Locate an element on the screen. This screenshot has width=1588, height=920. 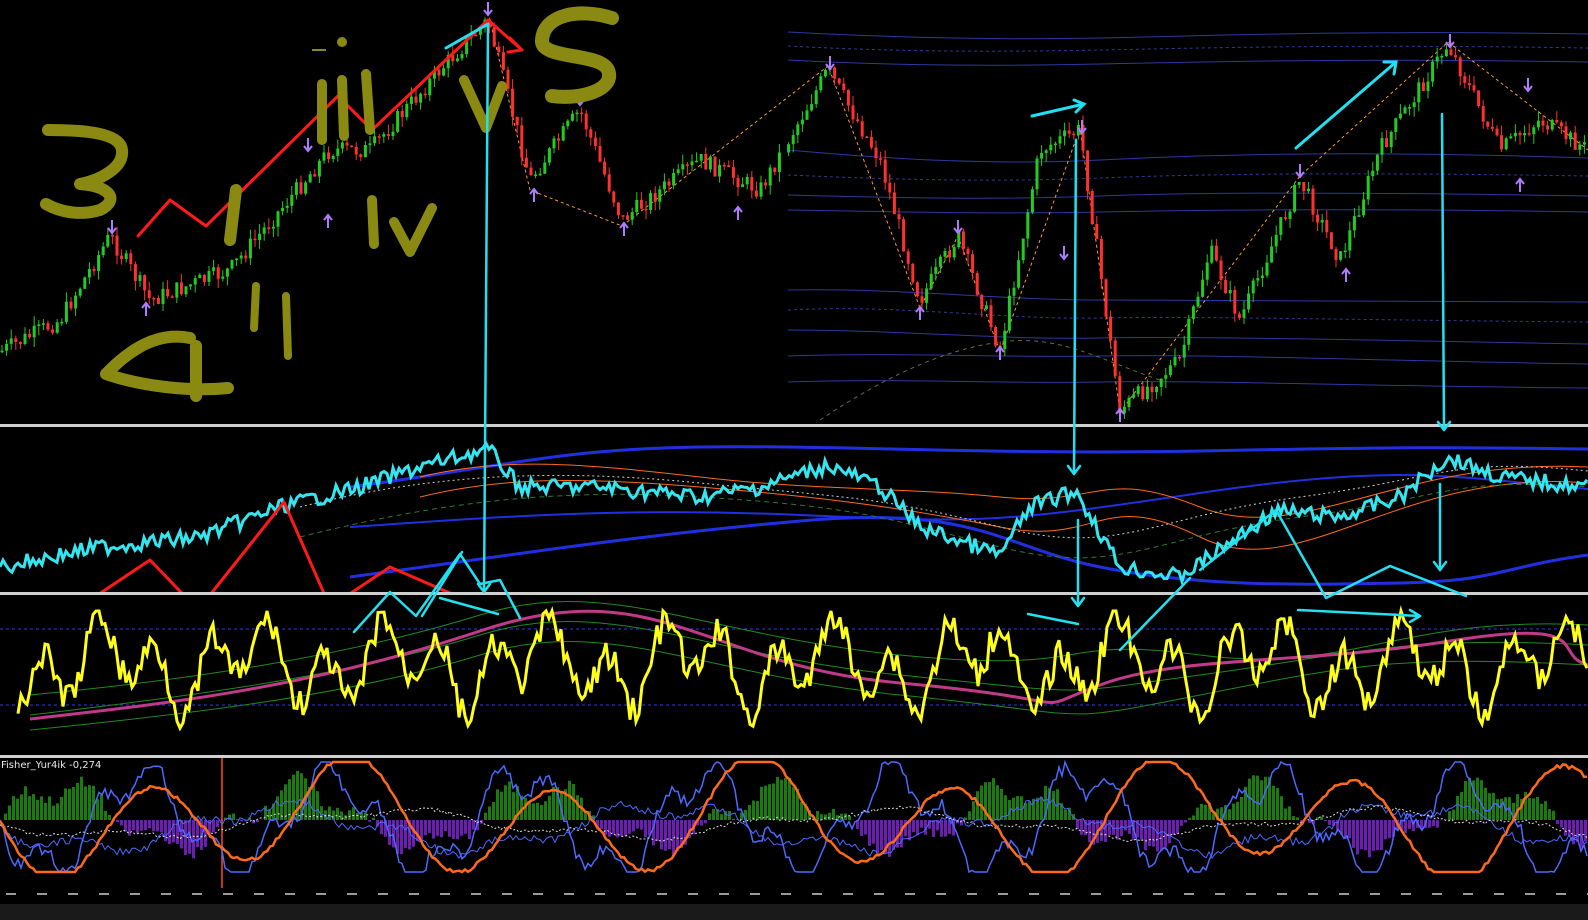
fisher-indicator-pane: Fisher_Yur4ik -0,274 is located at coordinates (794, 823).